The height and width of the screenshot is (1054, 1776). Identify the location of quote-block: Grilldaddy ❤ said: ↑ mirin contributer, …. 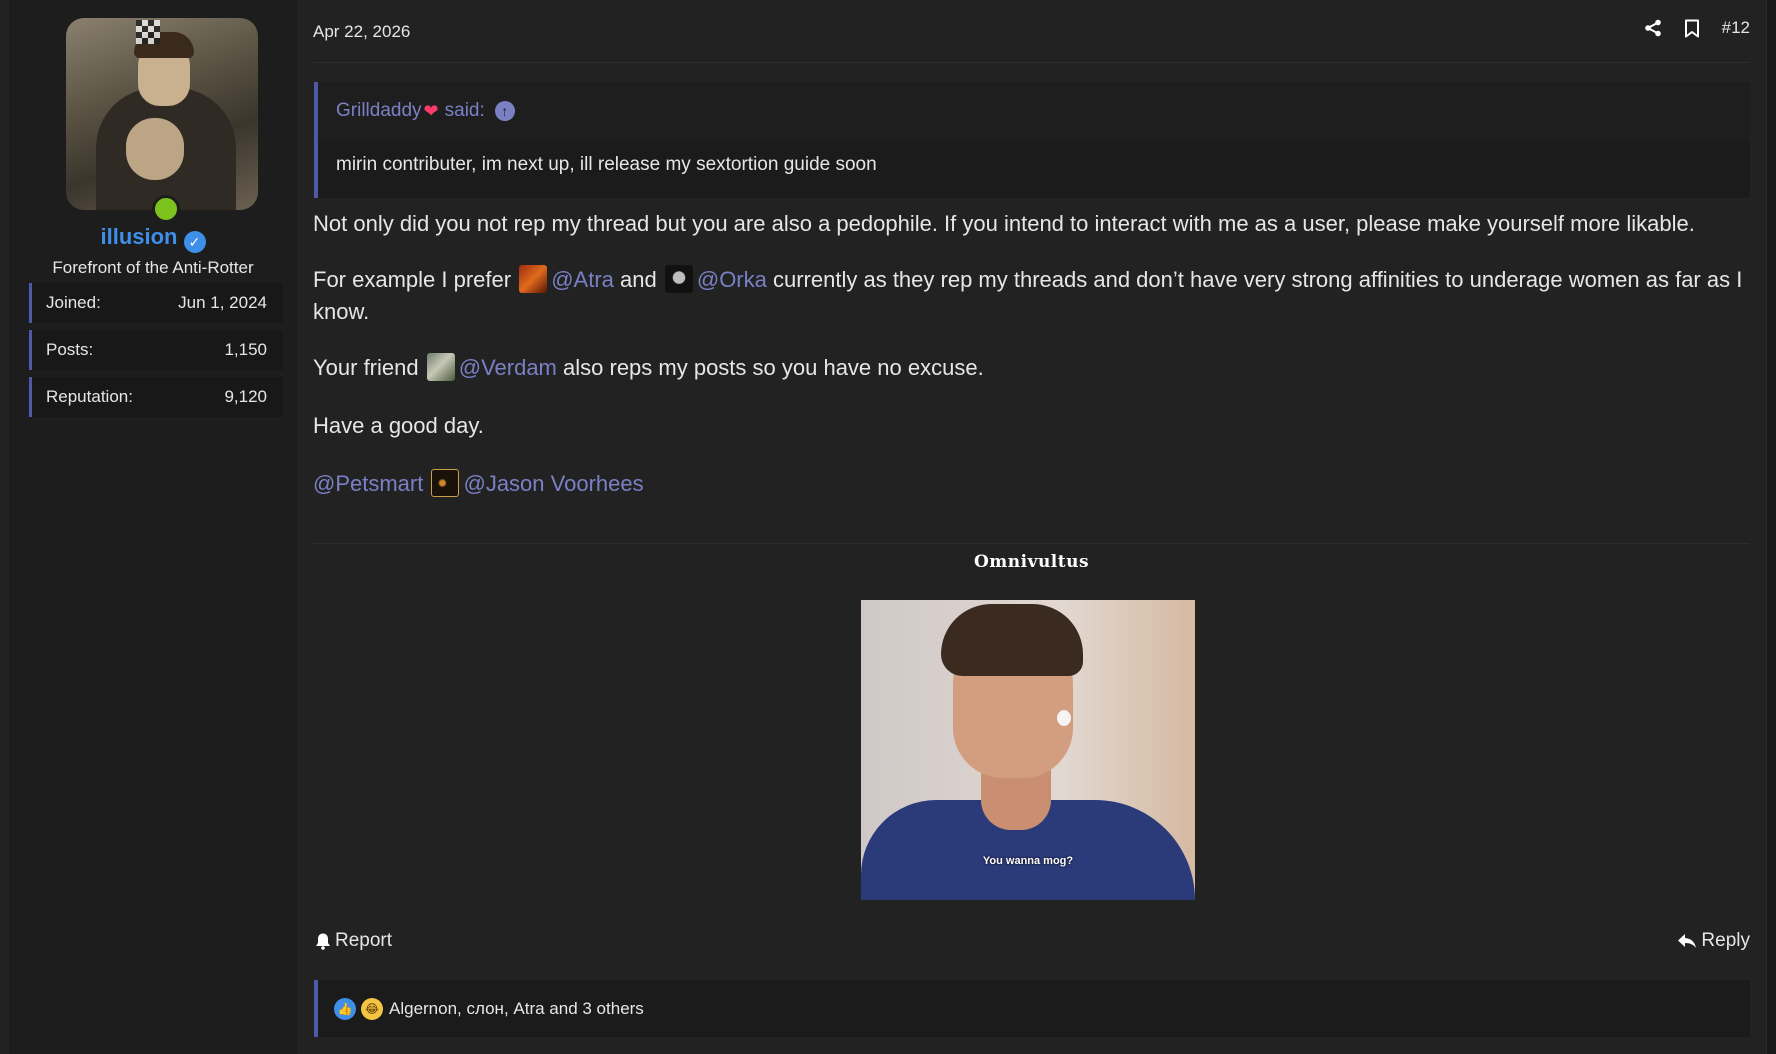
(1032, 140).